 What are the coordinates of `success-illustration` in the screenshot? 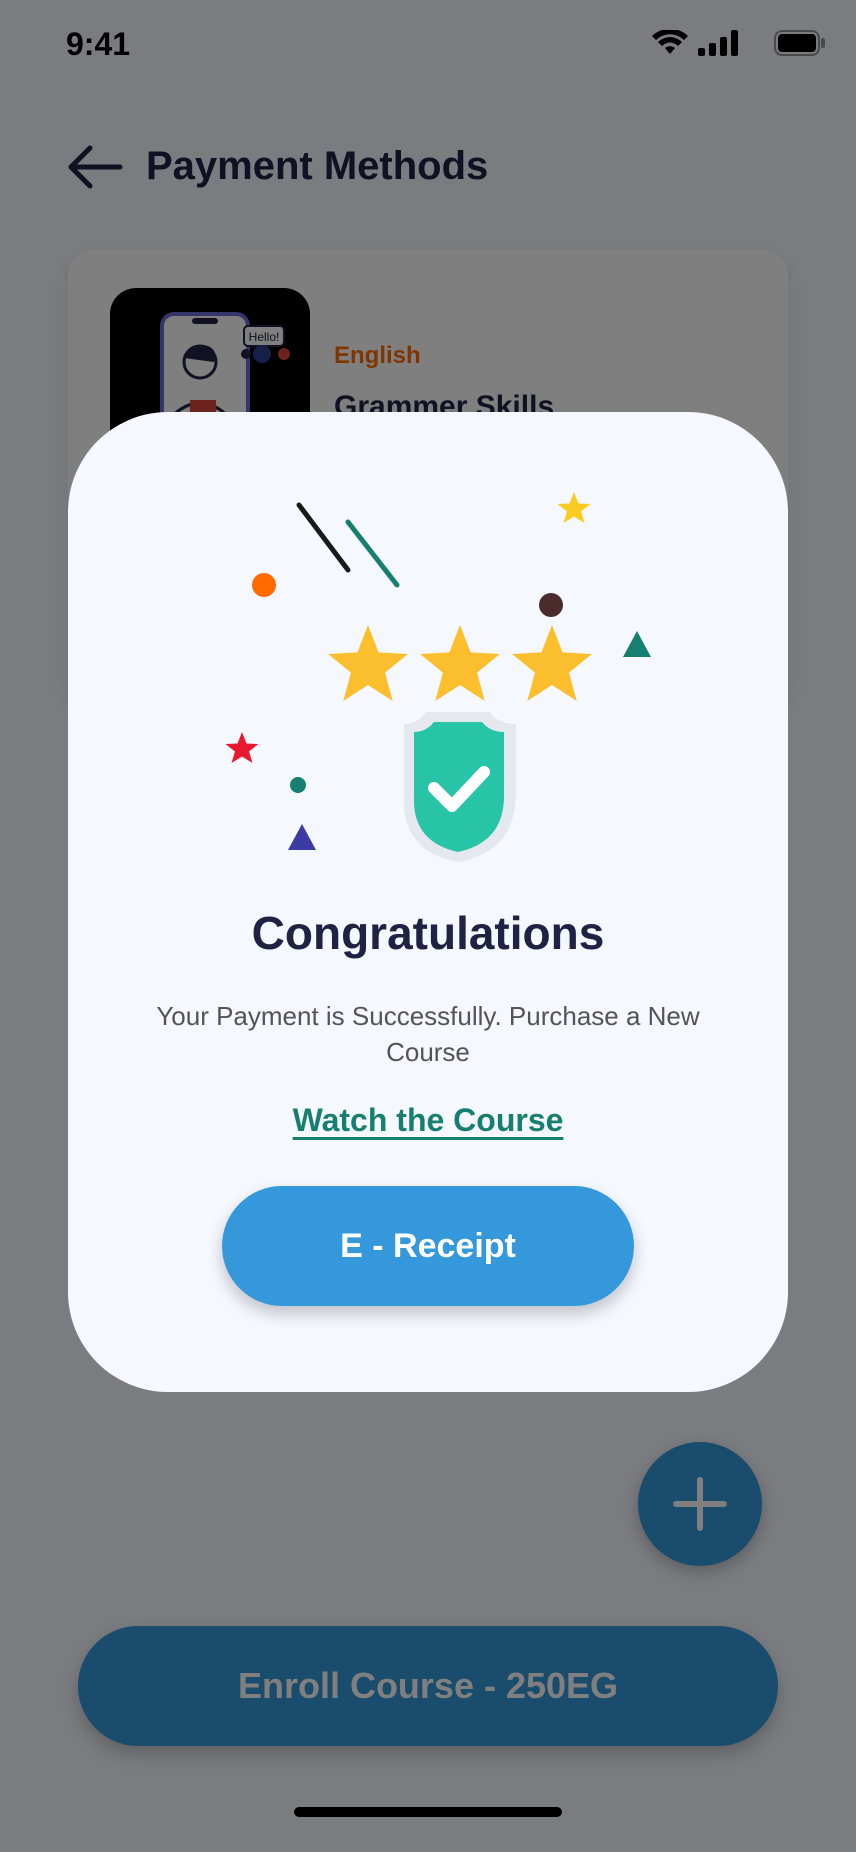 It's located at (438, 677).